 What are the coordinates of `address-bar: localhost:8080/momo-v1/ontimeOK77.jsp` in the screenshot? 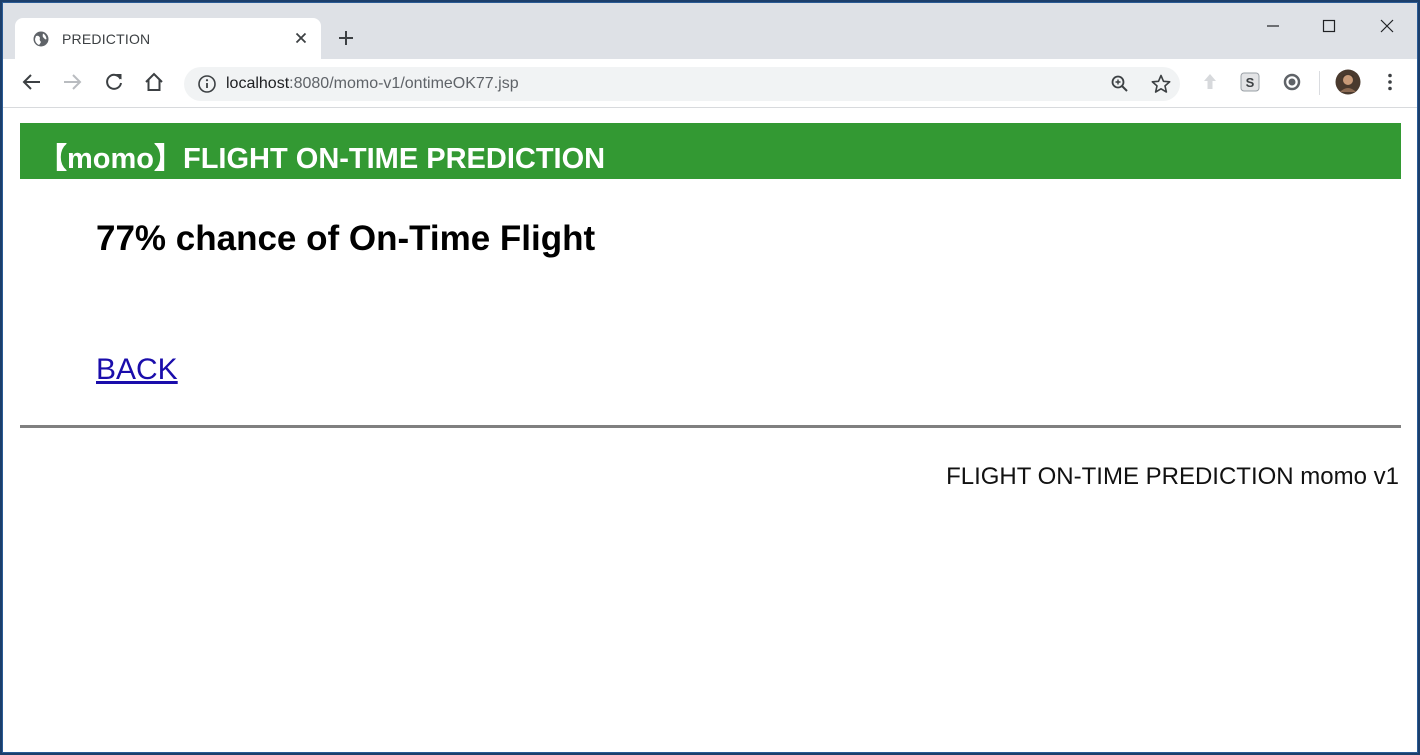 It's located at (682, 84).